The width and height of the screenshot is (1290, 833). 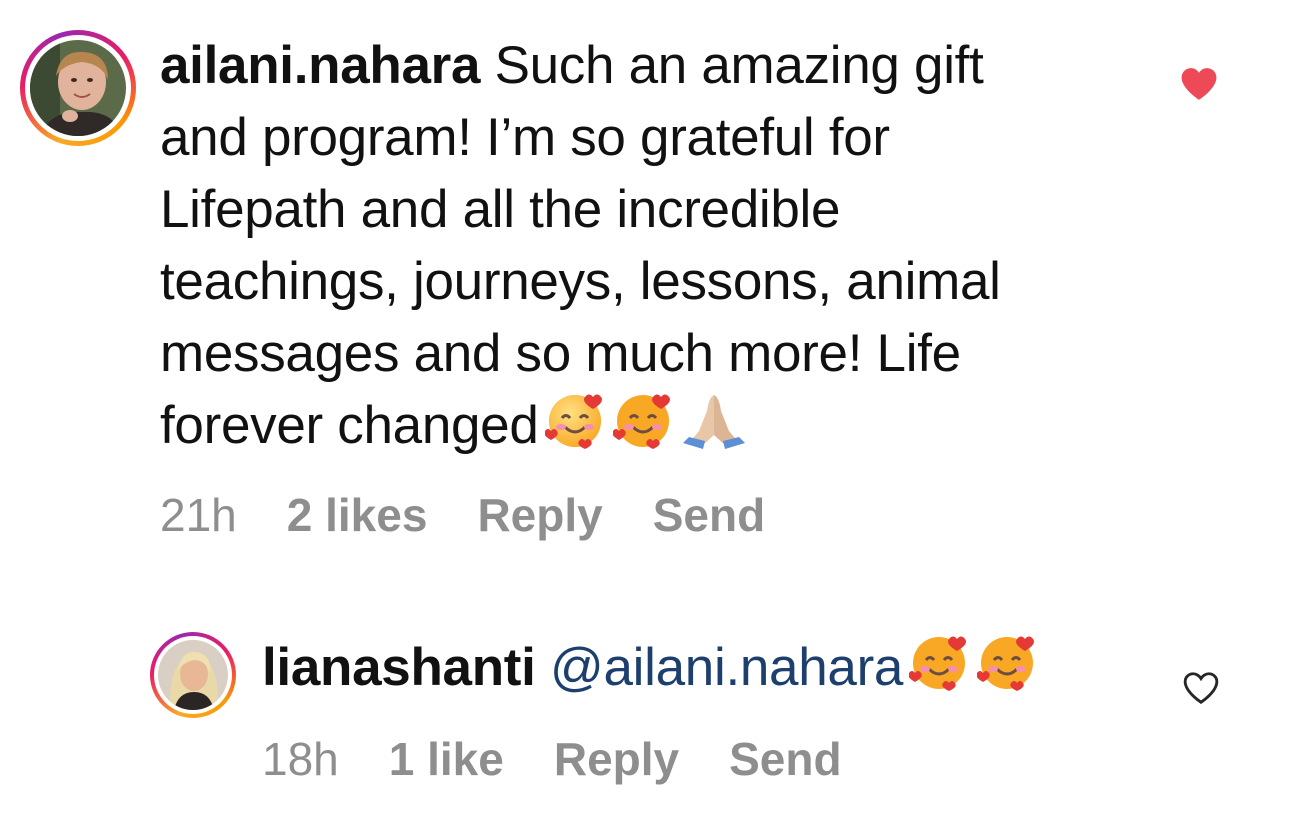 What do you see at coordinates (300, 759) in the screenshot?
I see `timestamp: 18h` at bounding box center [300, 759].